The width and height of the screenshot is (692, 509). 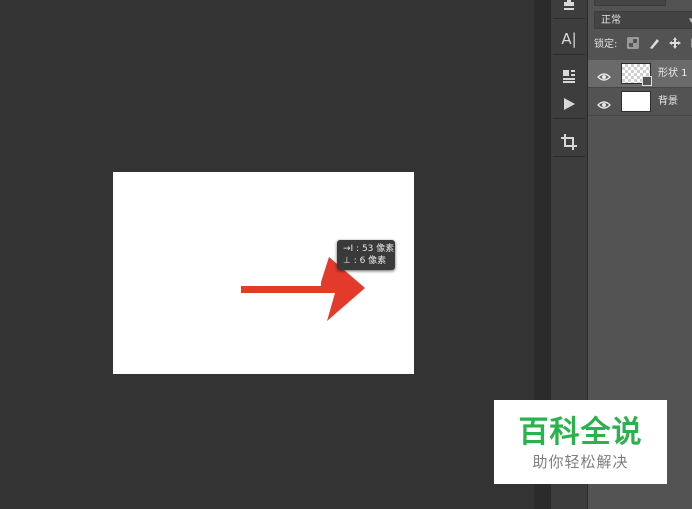 What do you see at coordinates (580, 432) in the screenshot?
I see `watermark-title: 百科全说` at bounding box center [580, 432].